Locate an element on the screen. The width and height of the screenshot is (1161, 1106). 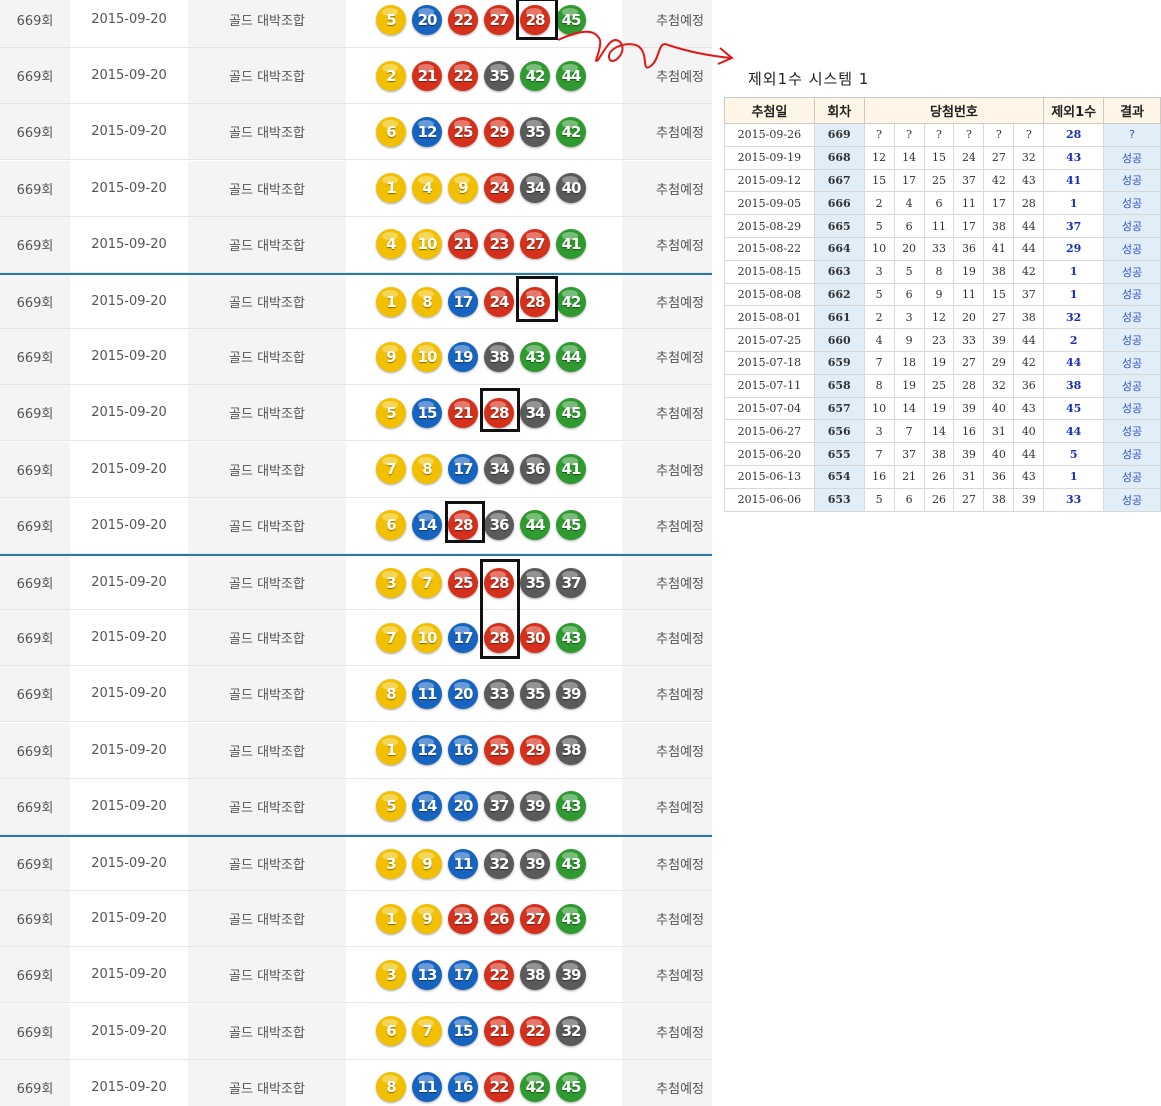
draw-date-cell: 2015-06-13 is located at coordinates (769, 476).